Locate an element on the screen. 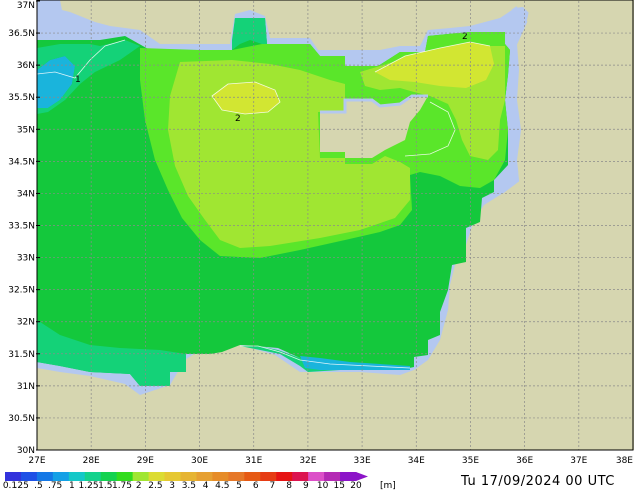 This screenshot has width=634, height=494. colorbar-label: 3 is located at coordinates (172, 485).